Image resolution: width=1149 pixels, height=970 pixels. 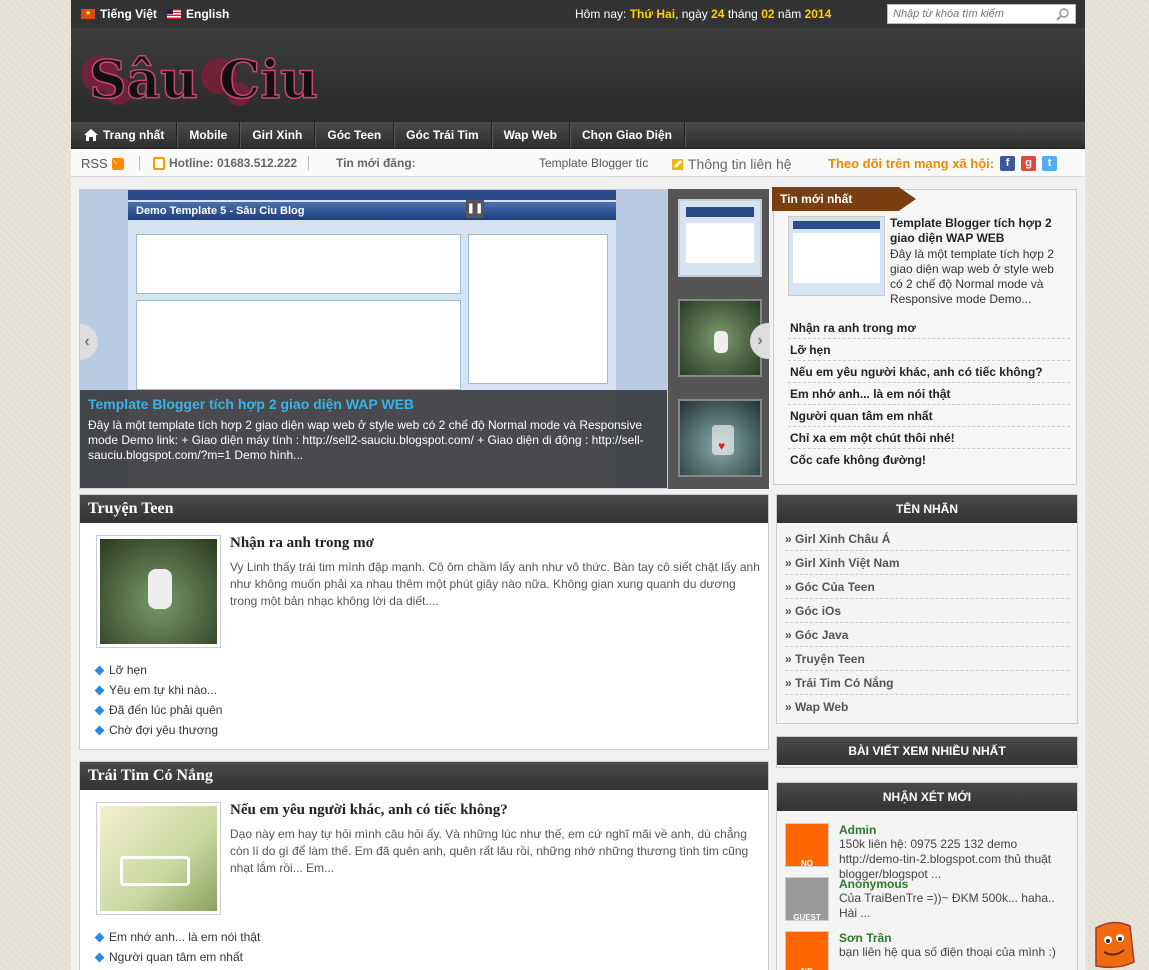 I want to click on label-item: » Girl Xinh Châu Á, so click(x=927, y=539).